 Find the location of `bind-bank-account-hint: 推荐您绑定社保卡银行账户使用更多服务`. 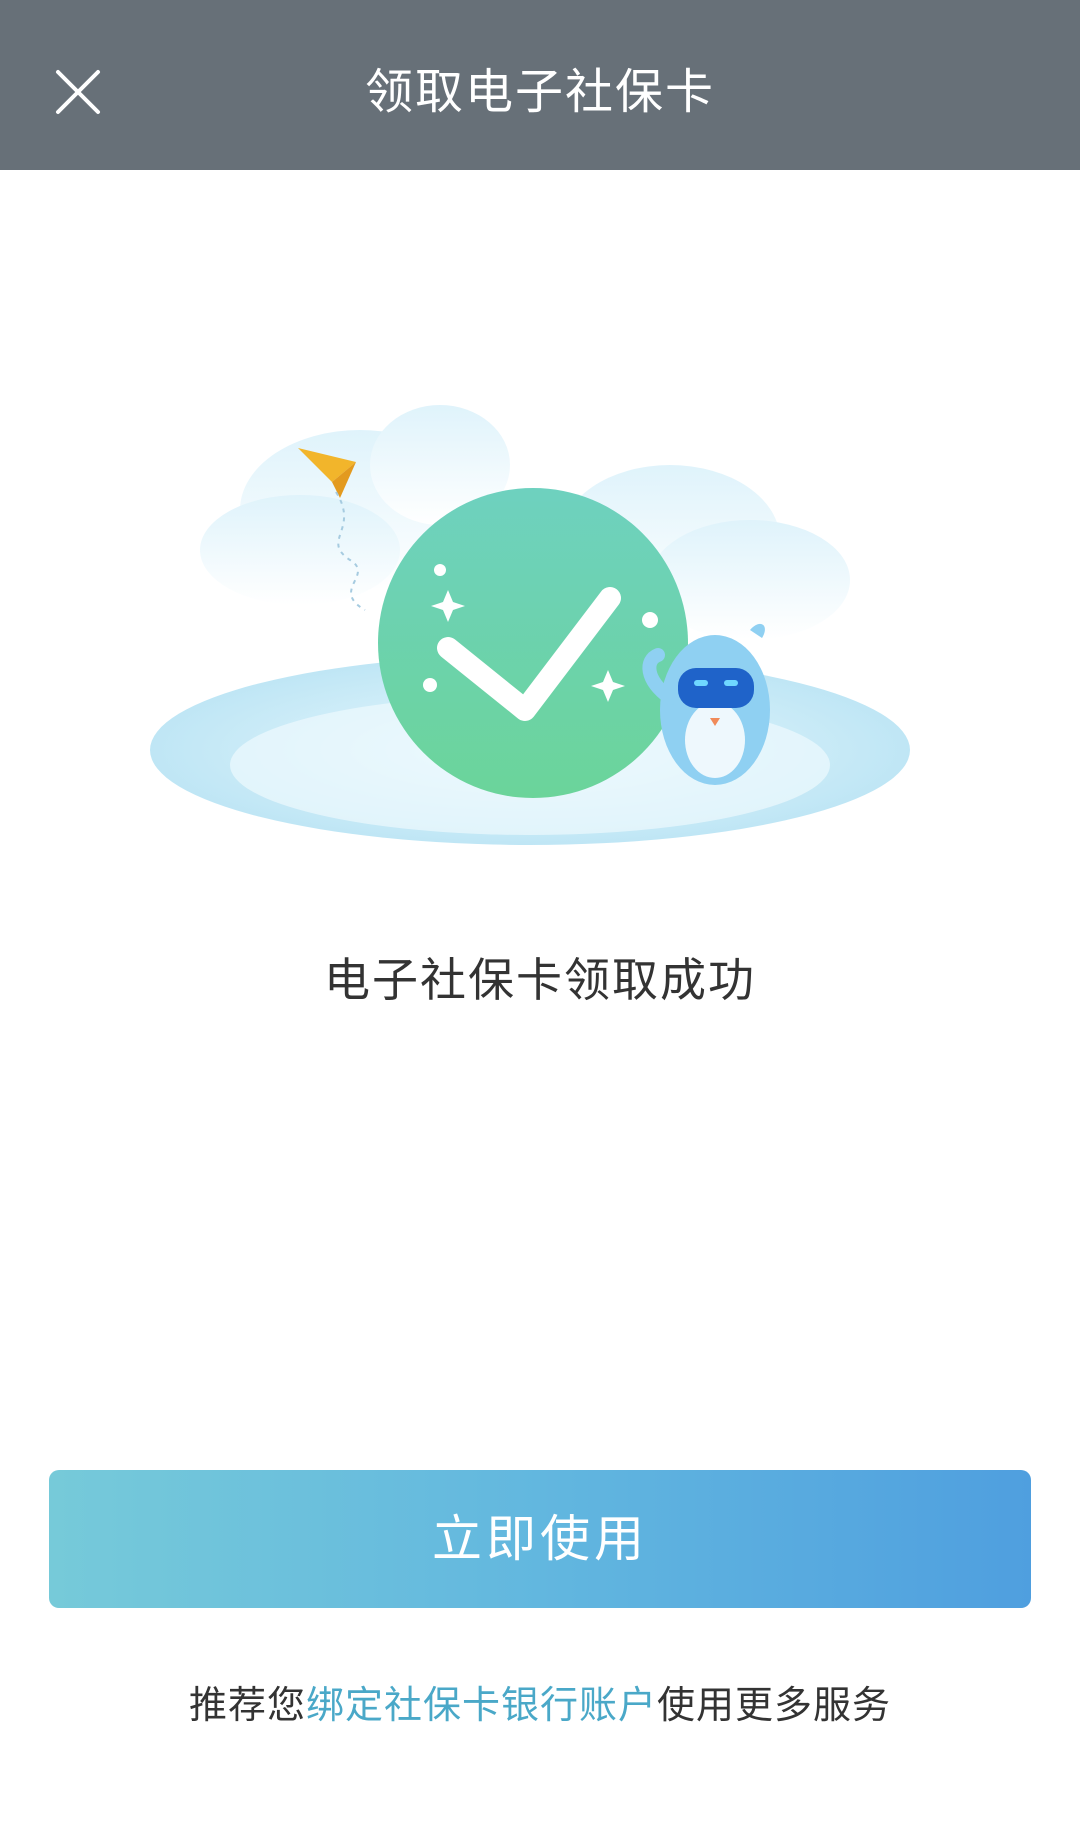

bind-bank-account-hint: 推荐您绑定社保卡银行账户使用更多服务 is located at coordinates (540, 1705).